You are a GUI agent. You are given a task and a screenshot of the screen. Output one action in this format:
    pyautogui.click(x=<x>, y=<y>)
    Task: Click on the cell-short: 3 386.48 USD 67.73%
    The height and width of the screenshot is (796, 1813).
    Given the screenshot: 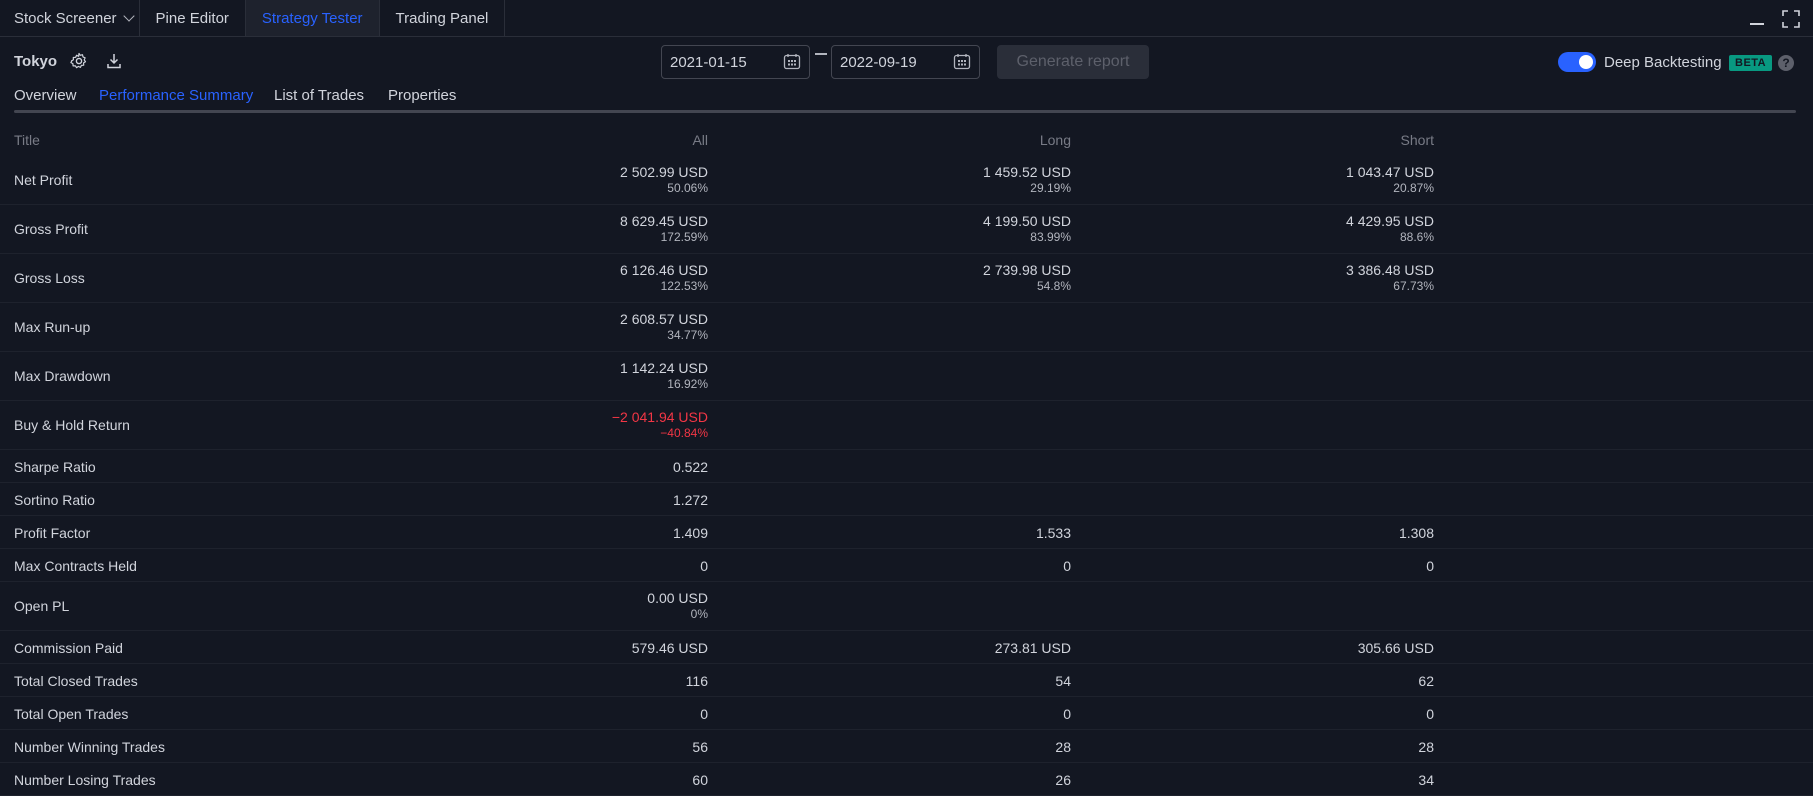 What is the action you would take?
    pyautogui.click(x=1324, y=277)
    